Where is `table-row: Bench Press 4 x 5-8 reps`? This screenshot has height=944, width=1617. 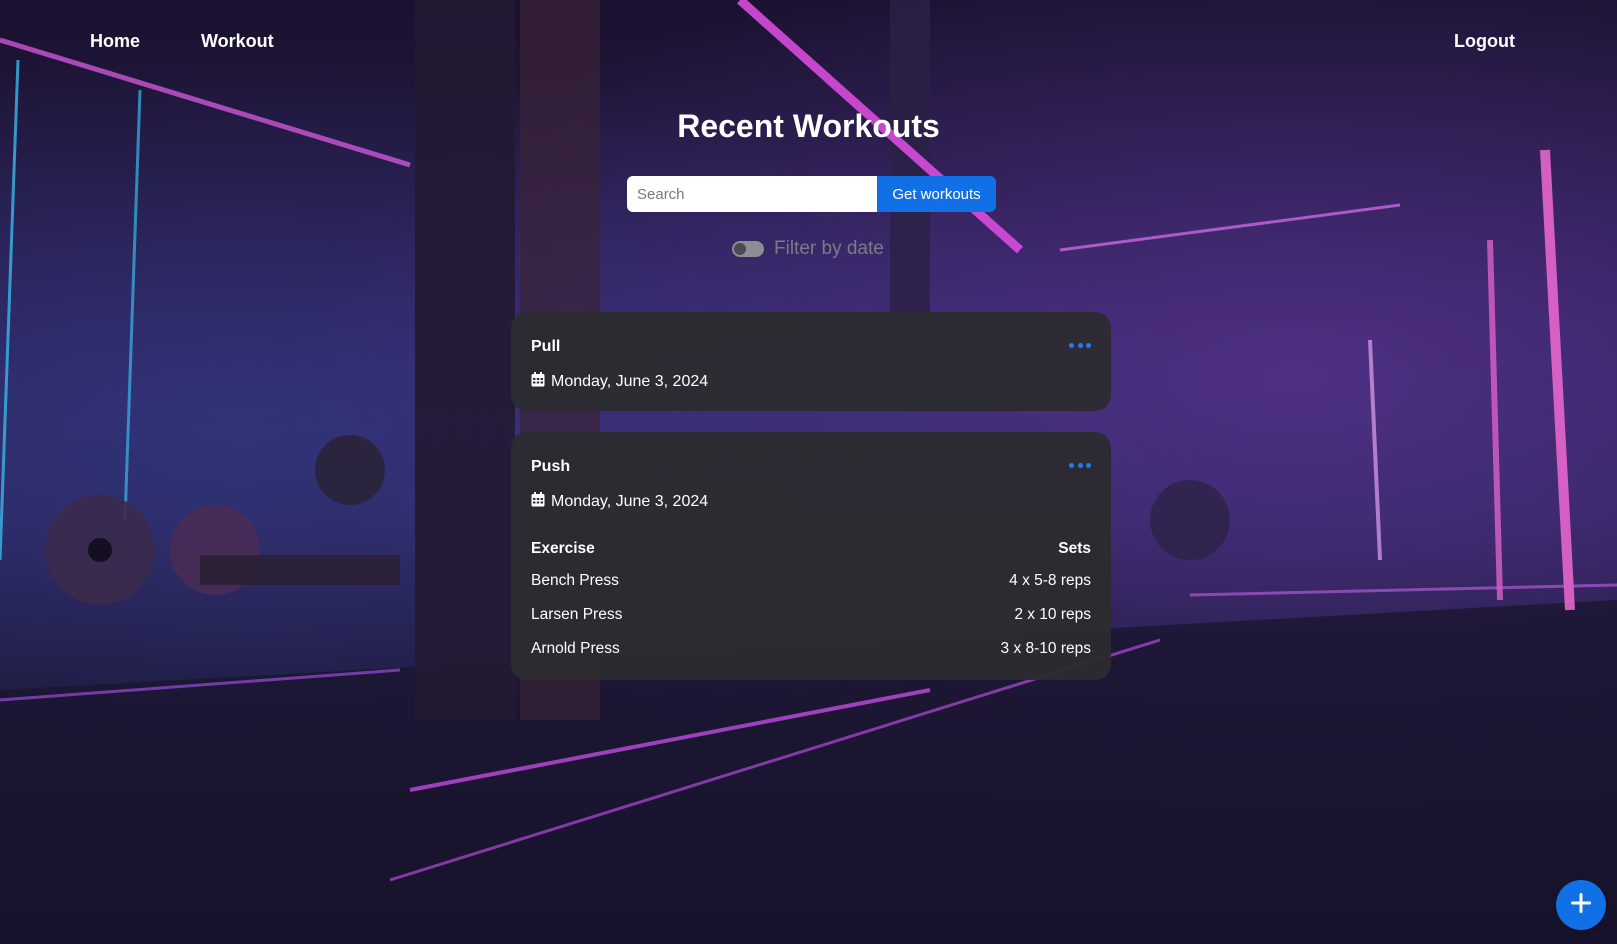
table-row: Bench Press 4 x 5-8 reps is located at coordinates (811, 581).